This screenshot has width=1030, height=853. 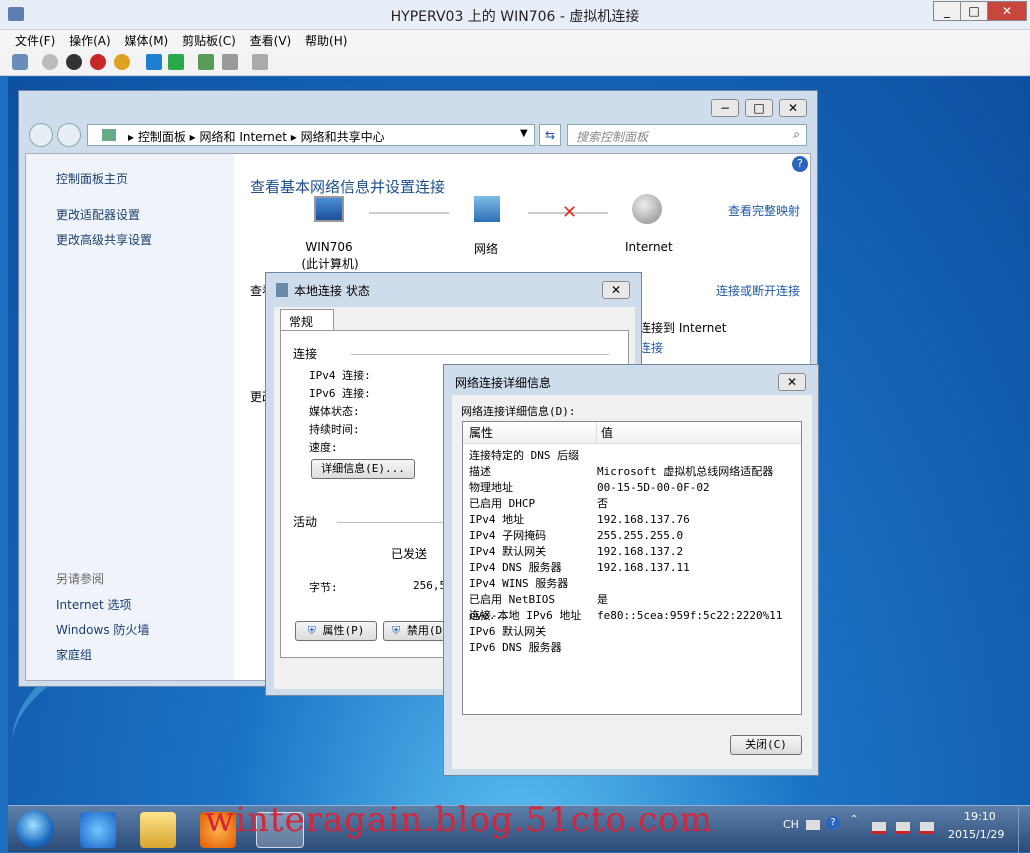 I want to click on clock-date: 2015/1/29, so click(x=976, y=834).